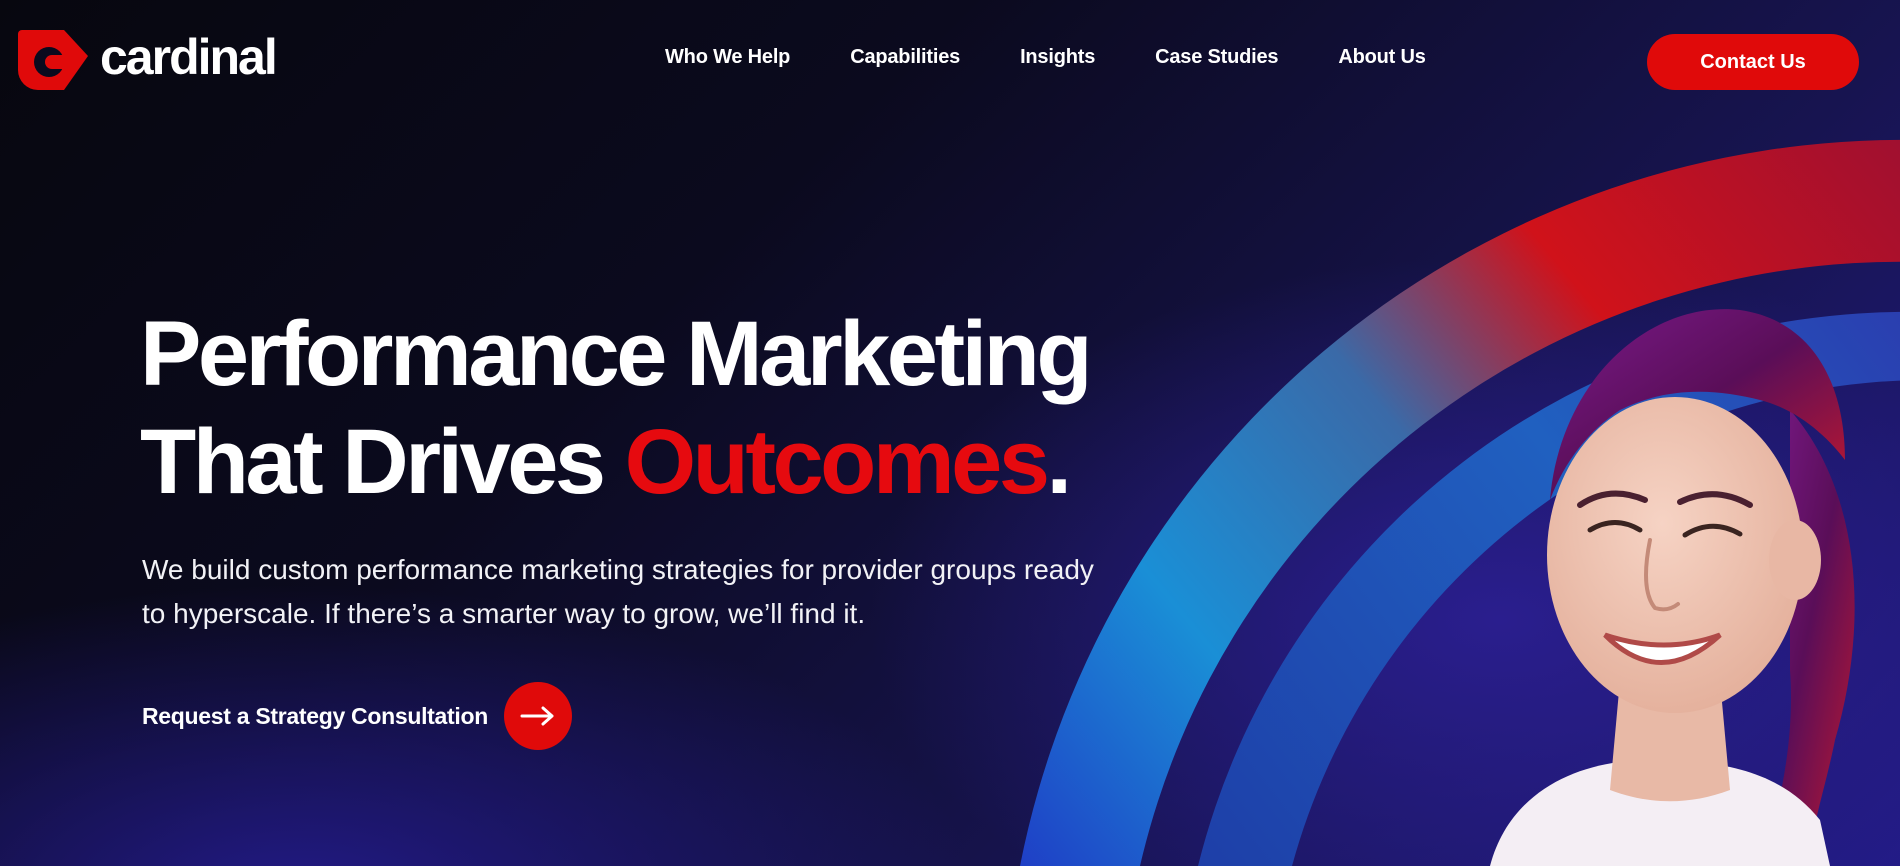 The height and width of the screenshot is (866, 1900). I want to click on cardinal-c-icon, so click(53, 60).